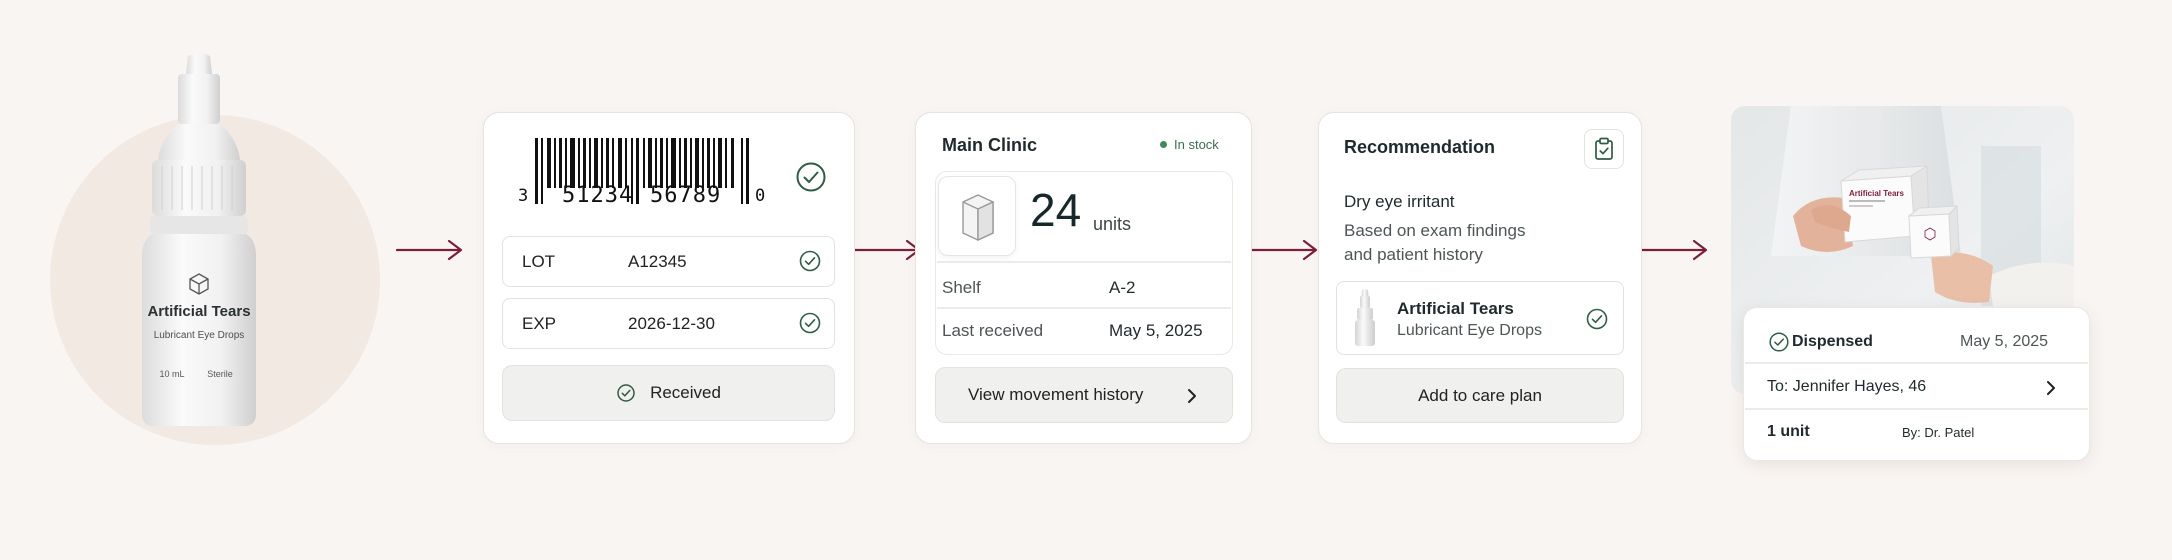 The height and width of the screenshot is (560, 2172). I want to click on package-icon, so click(978, 218).